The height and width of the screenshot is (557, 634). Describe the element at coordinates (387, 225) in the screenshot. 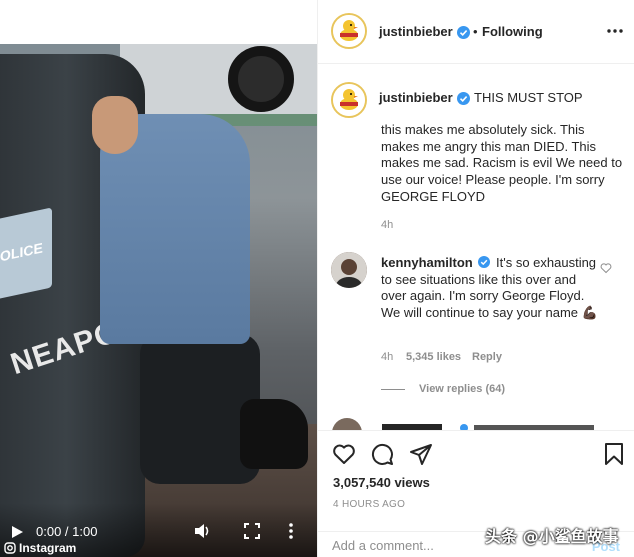

I see `caption-age: 4h` at that location.